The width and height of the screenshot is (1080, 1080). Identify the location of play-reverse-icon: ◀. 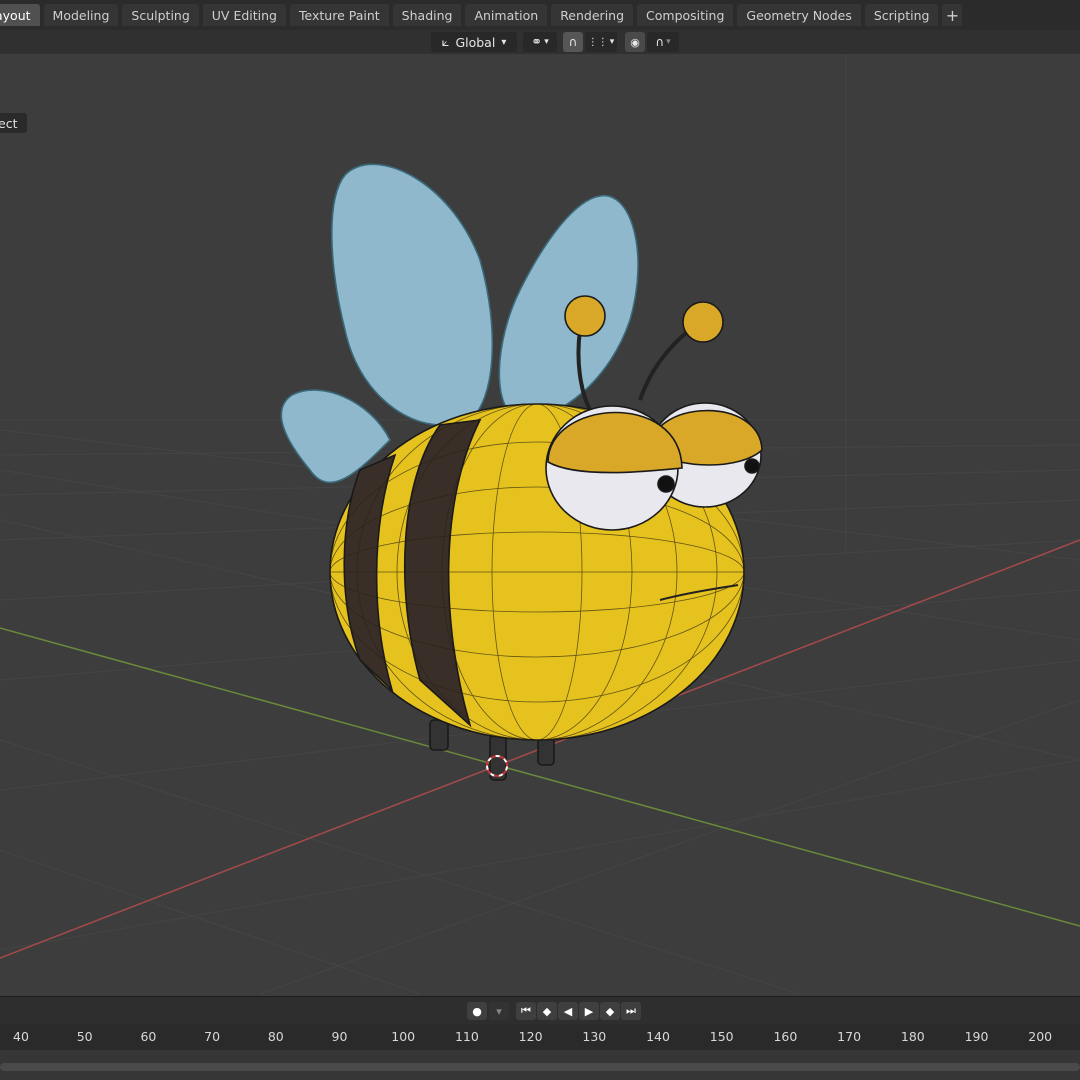
(568, 1011).